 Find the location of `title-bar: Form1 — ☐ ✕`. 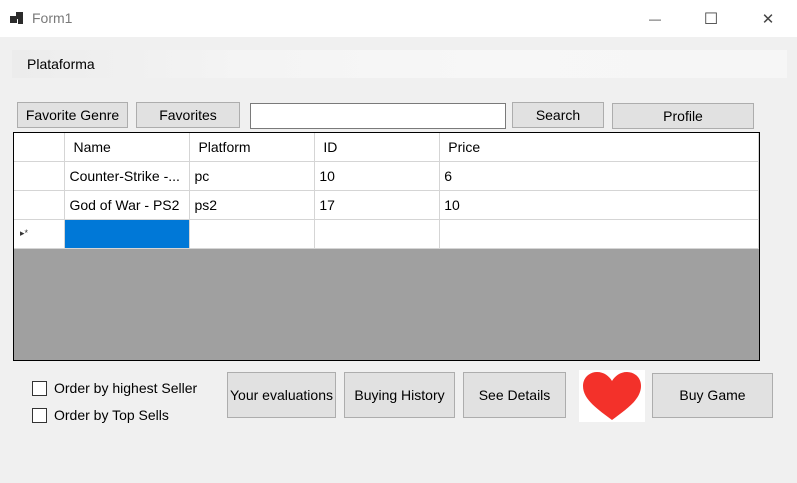

title-bar: Form1 — ☐ ✕ is located at coordinates (398, 18).